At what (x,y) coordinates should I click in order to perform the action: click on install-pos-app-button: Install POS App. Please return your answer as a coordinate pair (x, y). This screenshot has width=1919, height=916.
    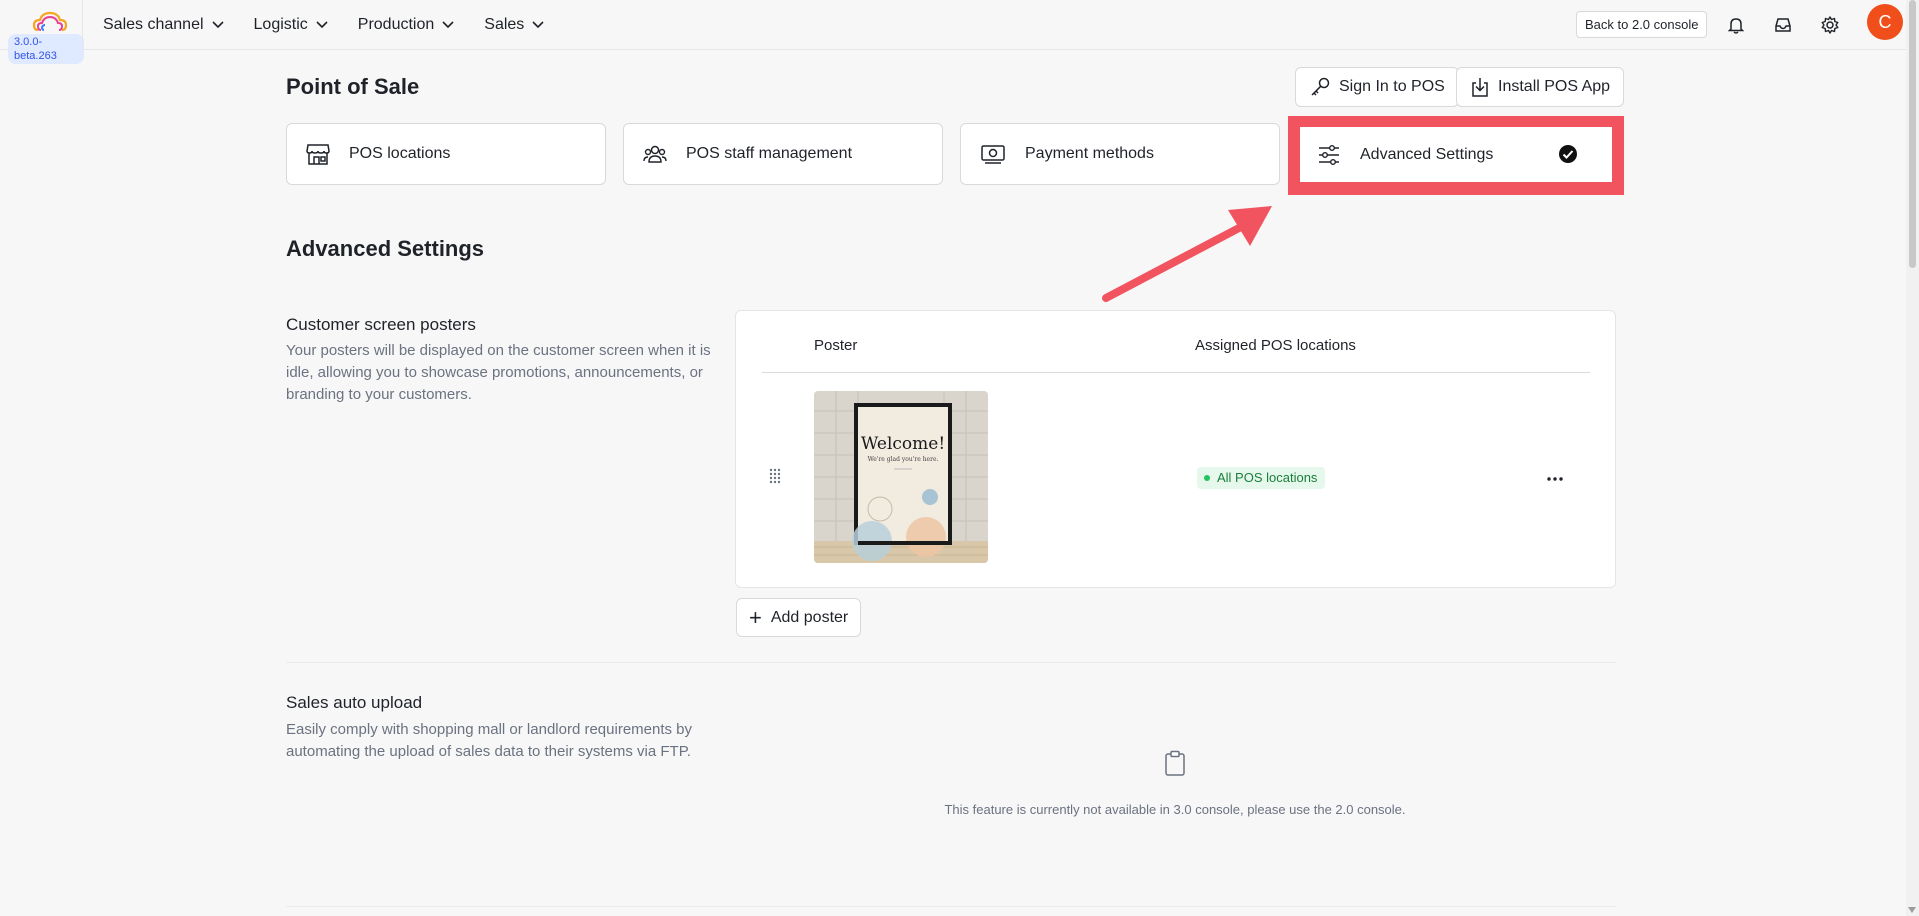
    Looking at the image, I should click on (1540, 87).